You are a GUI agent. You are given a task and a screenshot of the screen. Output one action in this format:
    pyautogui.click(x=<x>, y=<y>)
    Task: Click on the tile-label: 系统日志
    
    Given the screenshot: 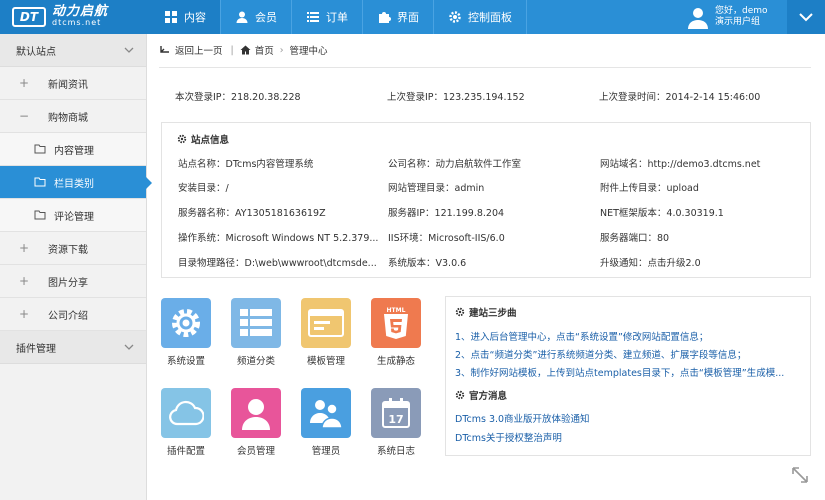 What is the action you would take?
    pyautogui.click(x=395, y=451)
    